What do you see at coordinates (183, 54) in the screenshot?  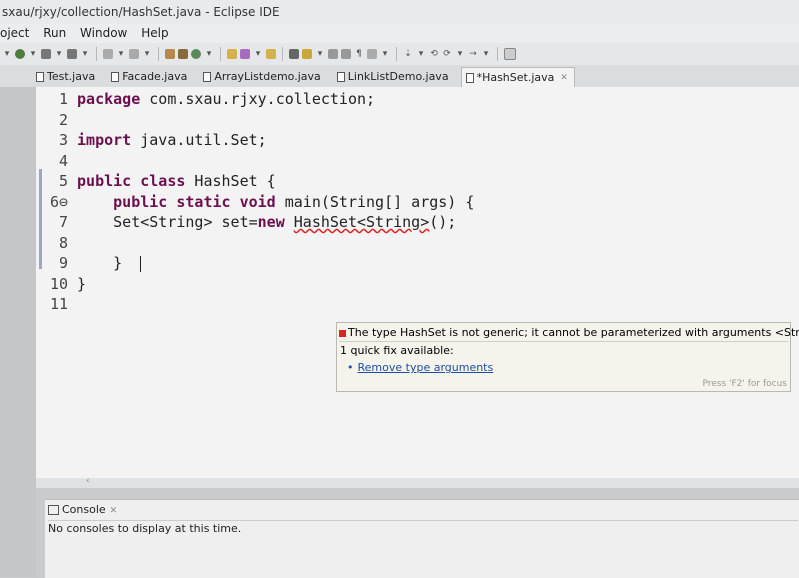 I see `package-icon` at bounding box center [183, 54].